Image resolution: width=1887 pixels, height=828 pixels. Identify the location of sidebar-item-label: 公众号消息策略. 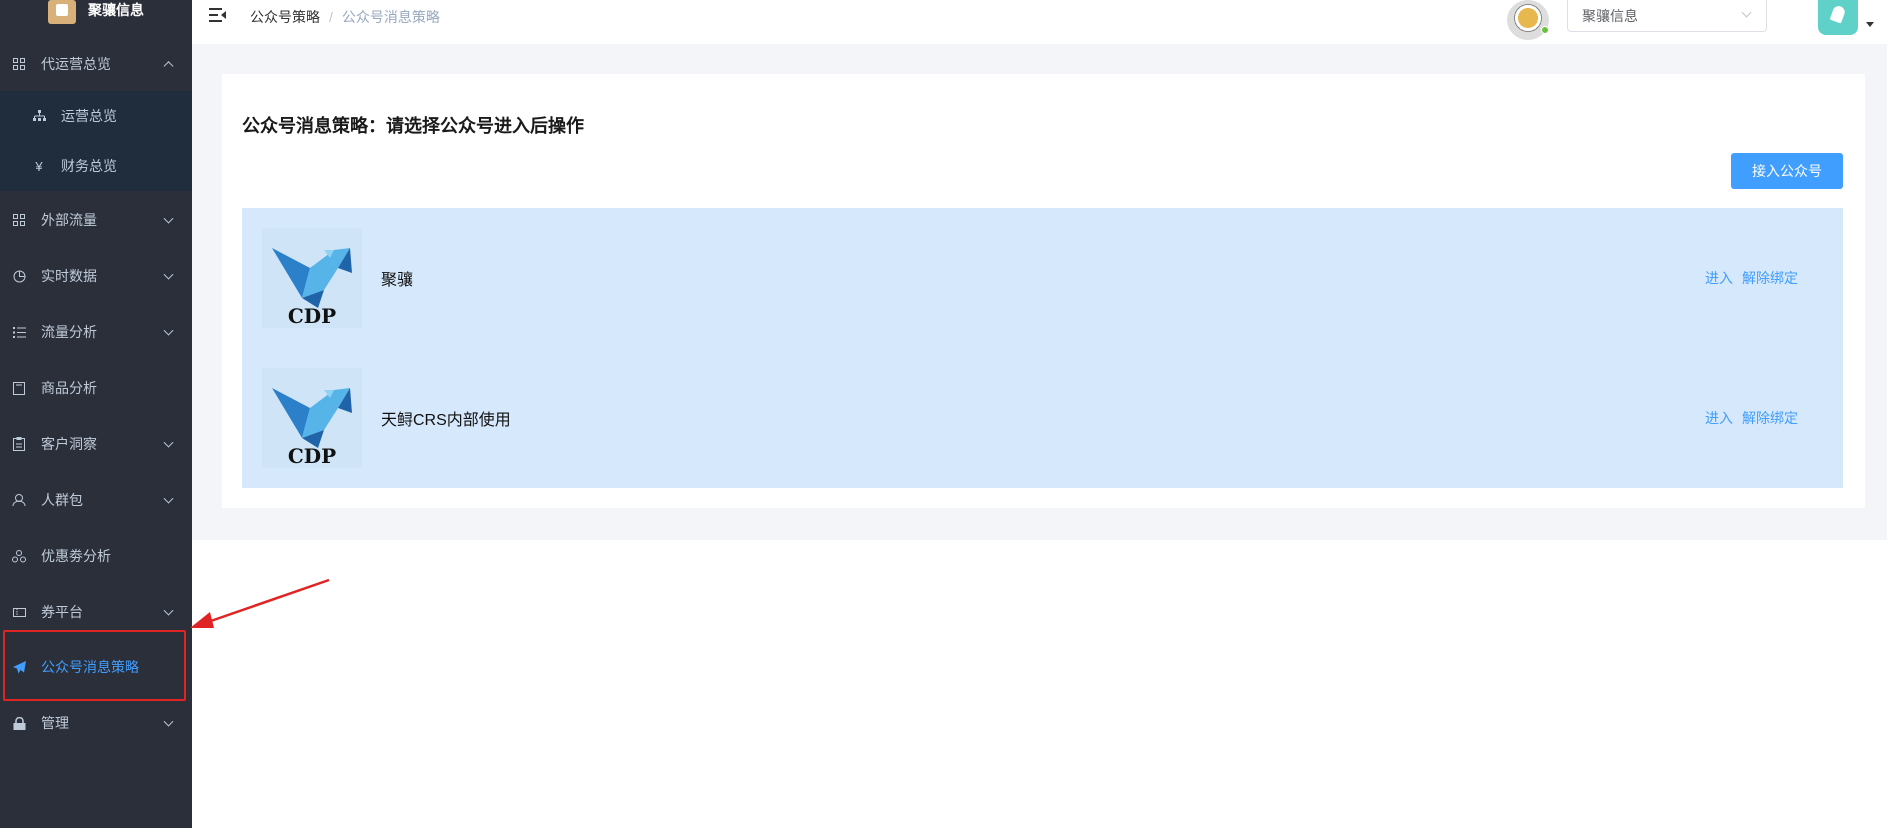
(90, 667).